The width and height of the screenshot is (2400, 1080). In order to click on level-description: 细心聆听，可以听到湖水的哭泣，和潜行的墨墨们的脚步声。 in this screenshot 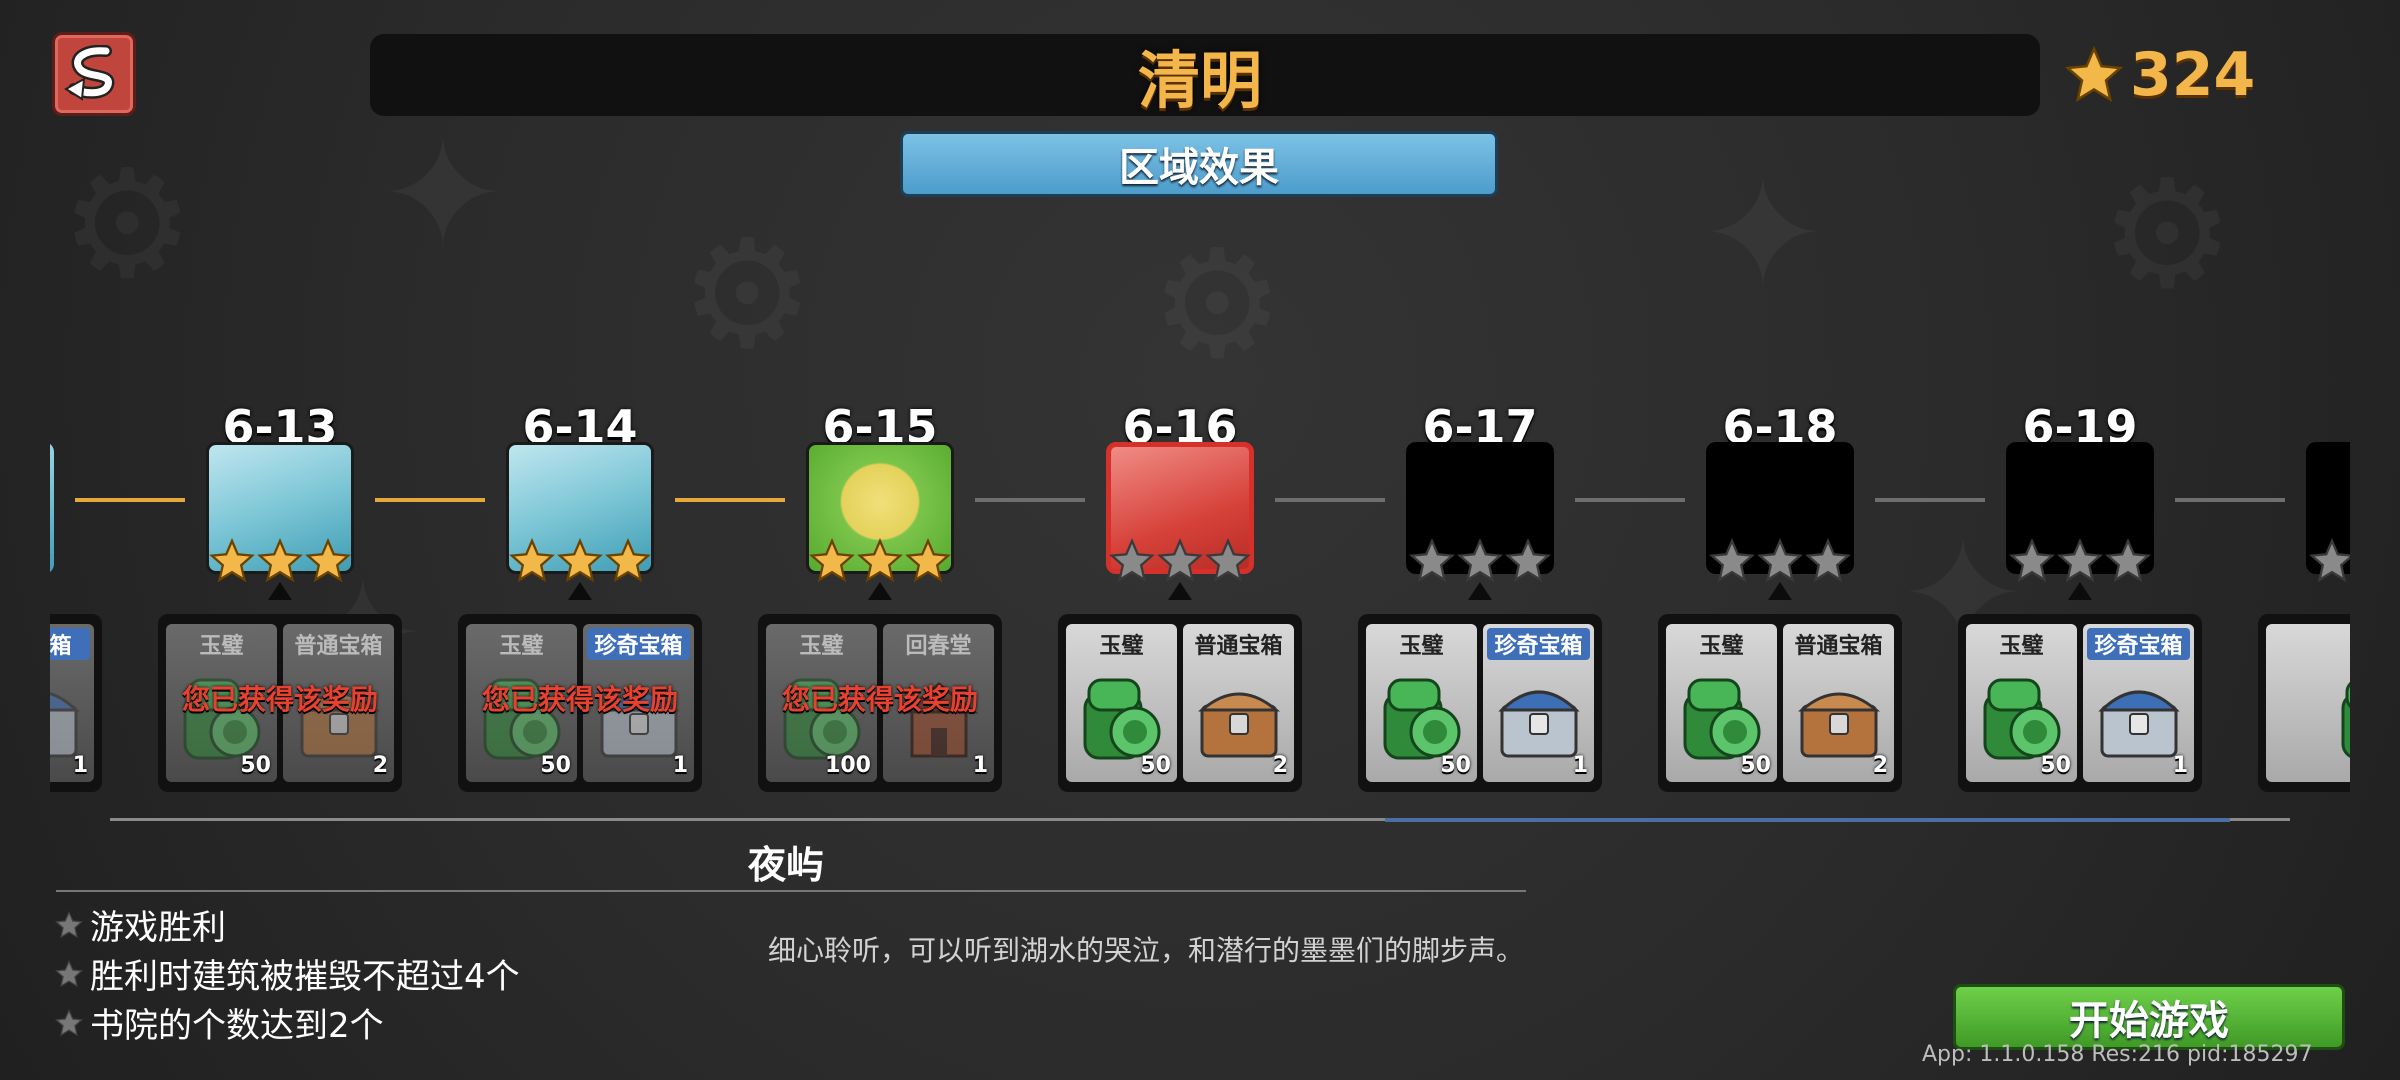, I will do `click(1146, 950)`.